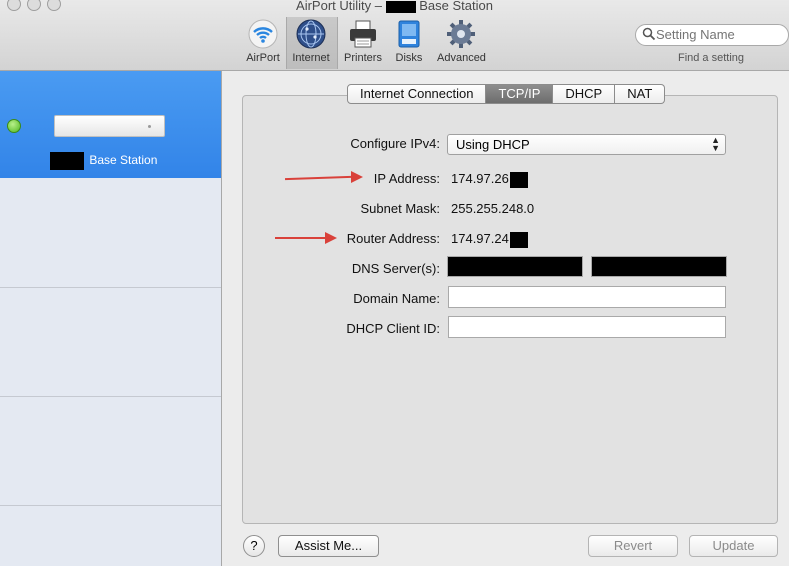  I want to click on window-title: AirPort Utility – Base Station, so click(394, 6).